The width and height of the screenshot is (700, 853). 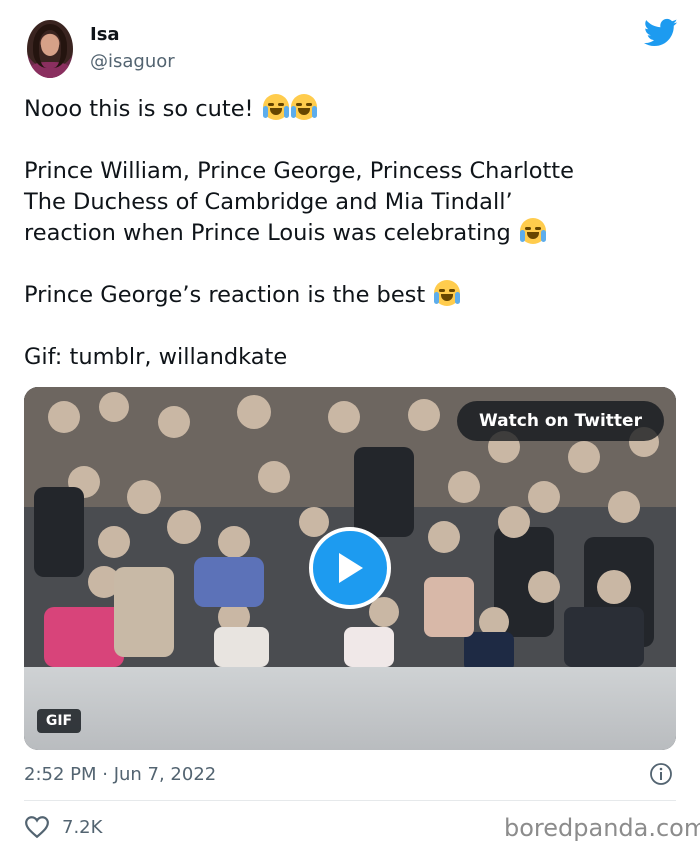 I want to click on info-icon, so click(x=661, y=774).